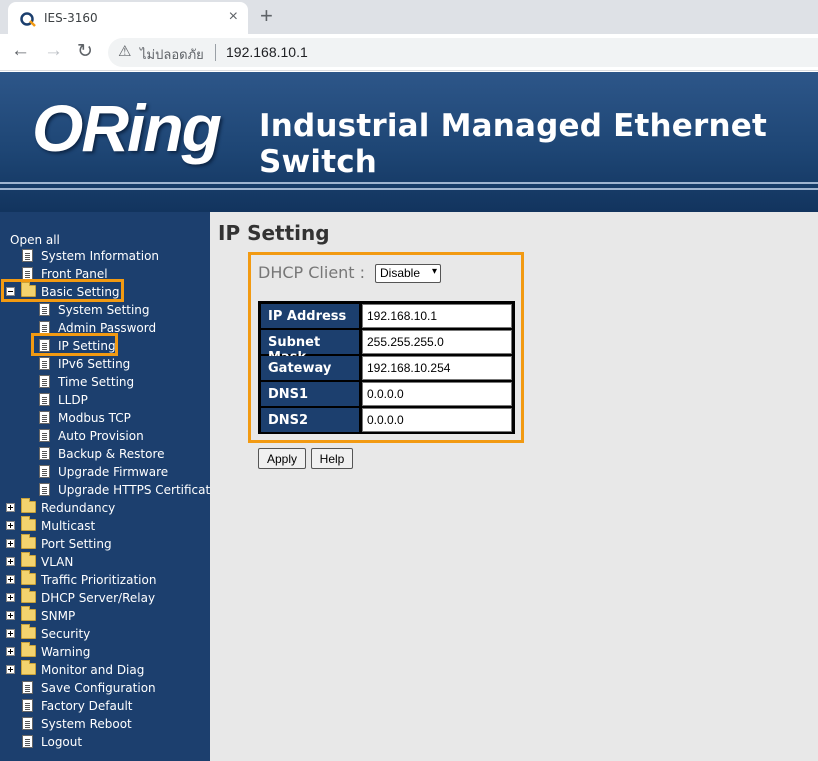 The height and width of the screenshot is (761, 818). I want to click on sidebar-item-factory-default: Factory Default, so click(100, 706).